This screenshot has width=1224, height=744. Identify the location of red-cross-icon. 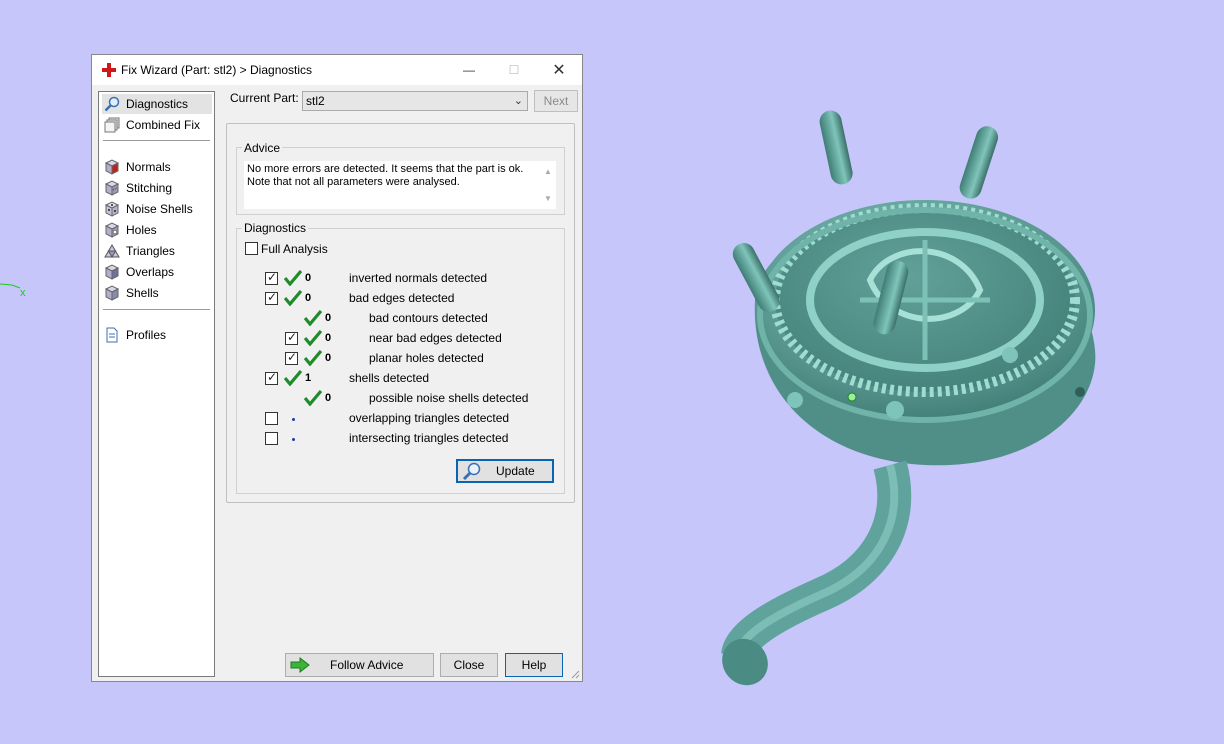
(109, 70).